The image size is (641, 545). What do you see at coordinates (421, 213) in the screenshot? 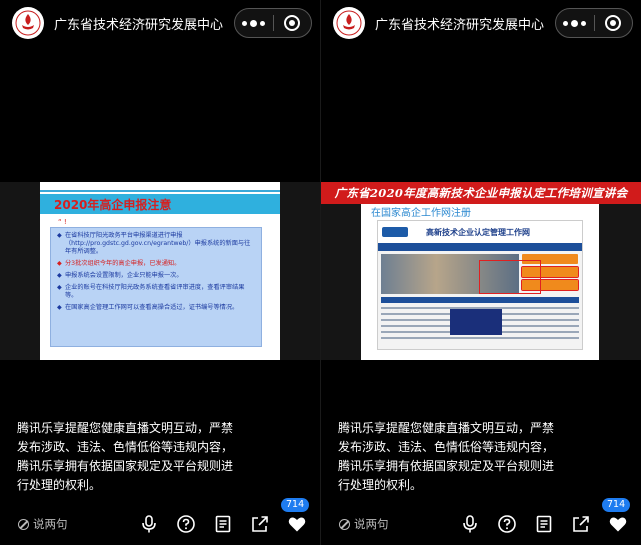
I see `slide-subtitle: 在国家高企工作网注册` at bounding box center [421, 213].